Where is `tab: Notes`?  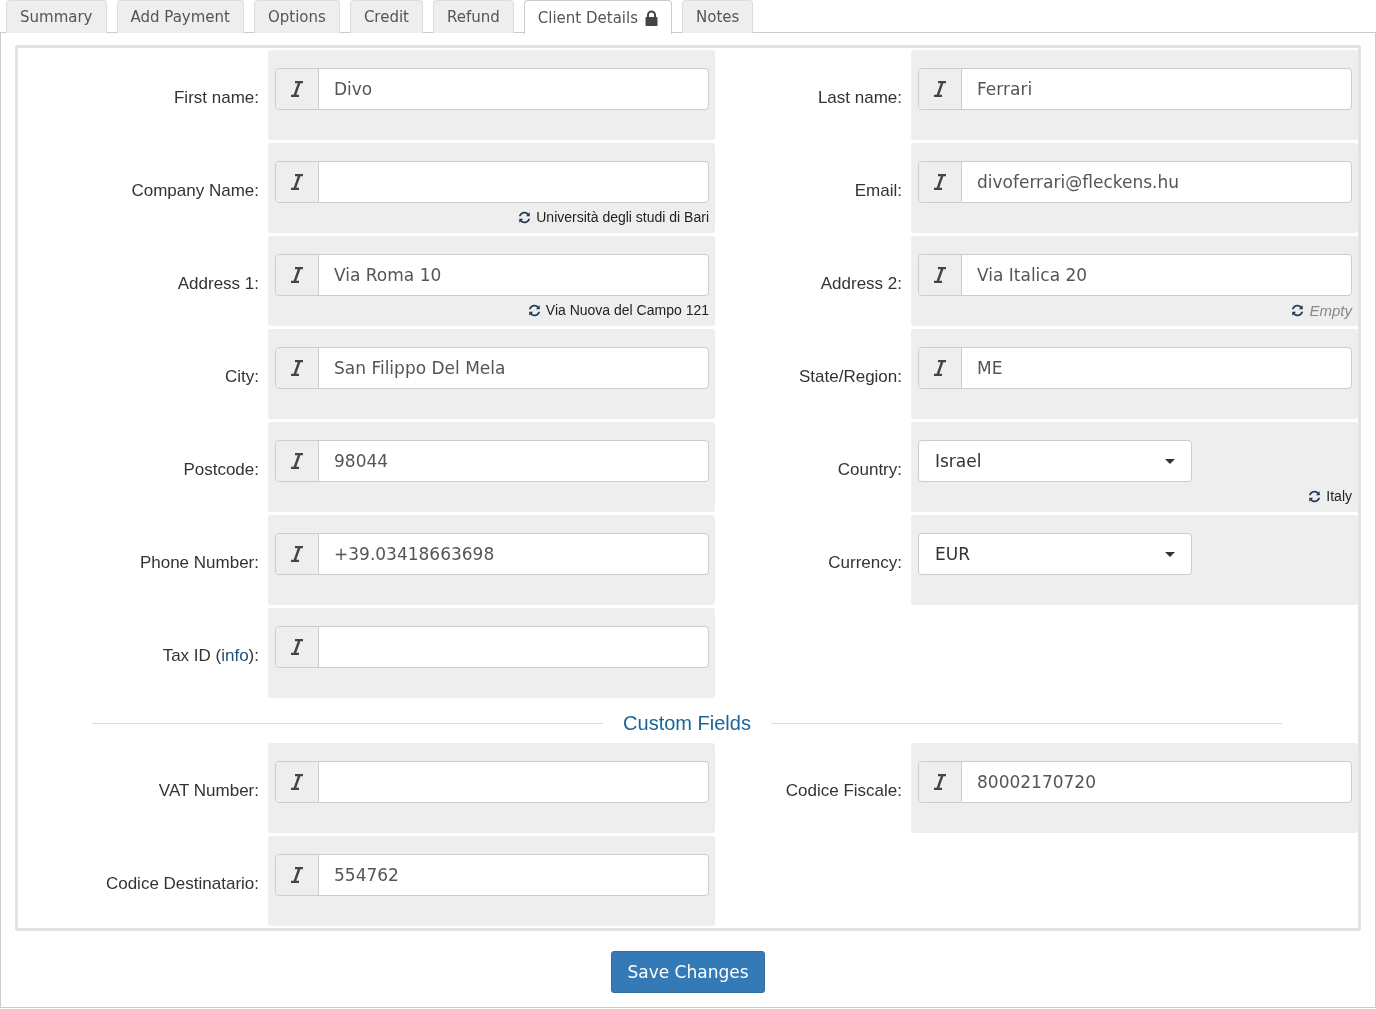 tab: Notes is located at coordinates (718, 16).